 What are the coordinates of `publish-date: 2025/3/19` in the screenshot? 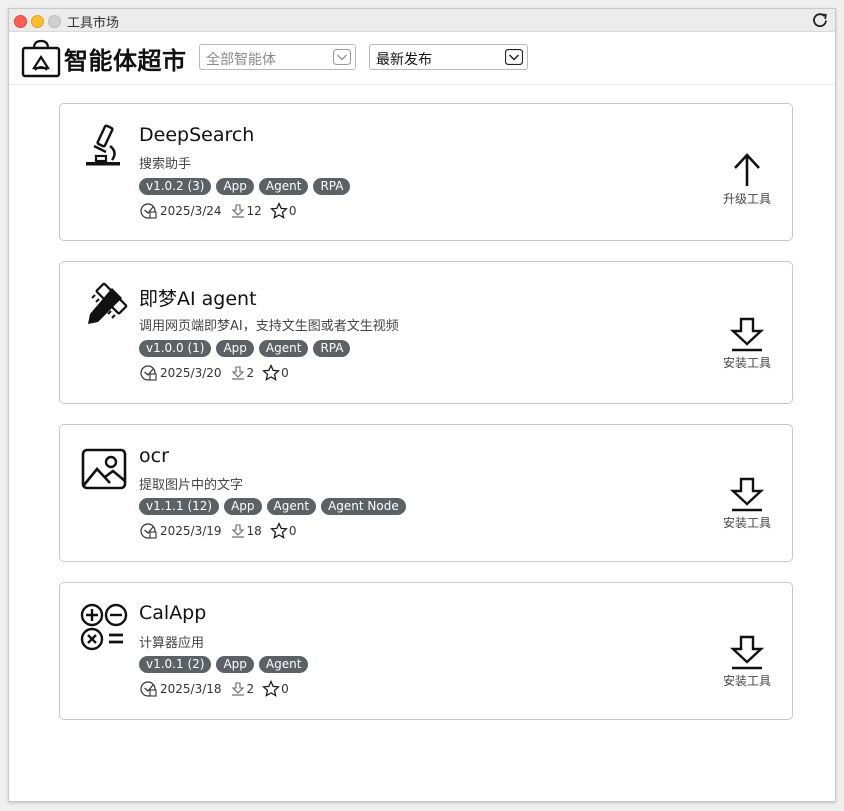 It's located at (191, 531).